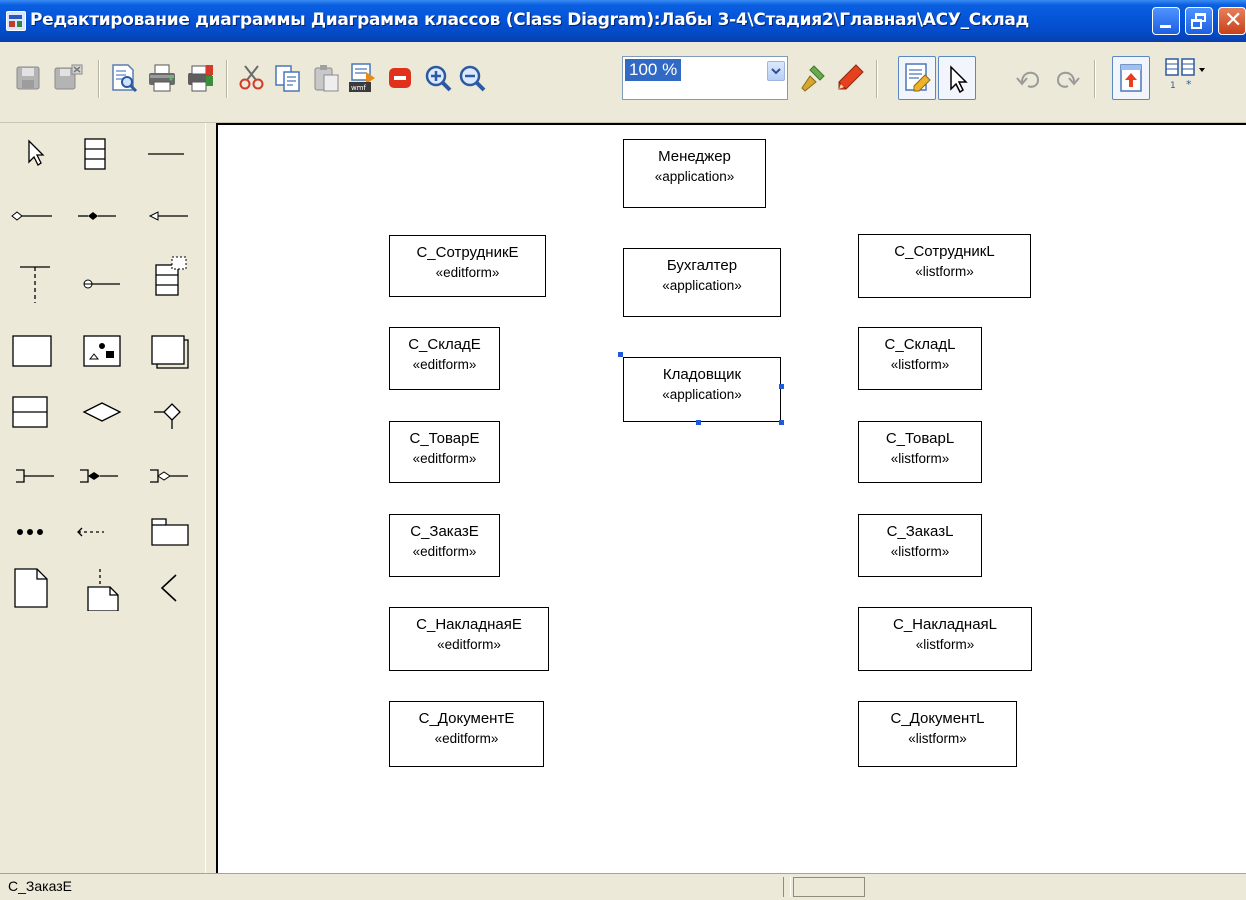 This screenshot has height=900, width=1246. Describe the element at coordinates (444, 438) in the screenshot. I see `class-name: С_ТоварE` at that location.